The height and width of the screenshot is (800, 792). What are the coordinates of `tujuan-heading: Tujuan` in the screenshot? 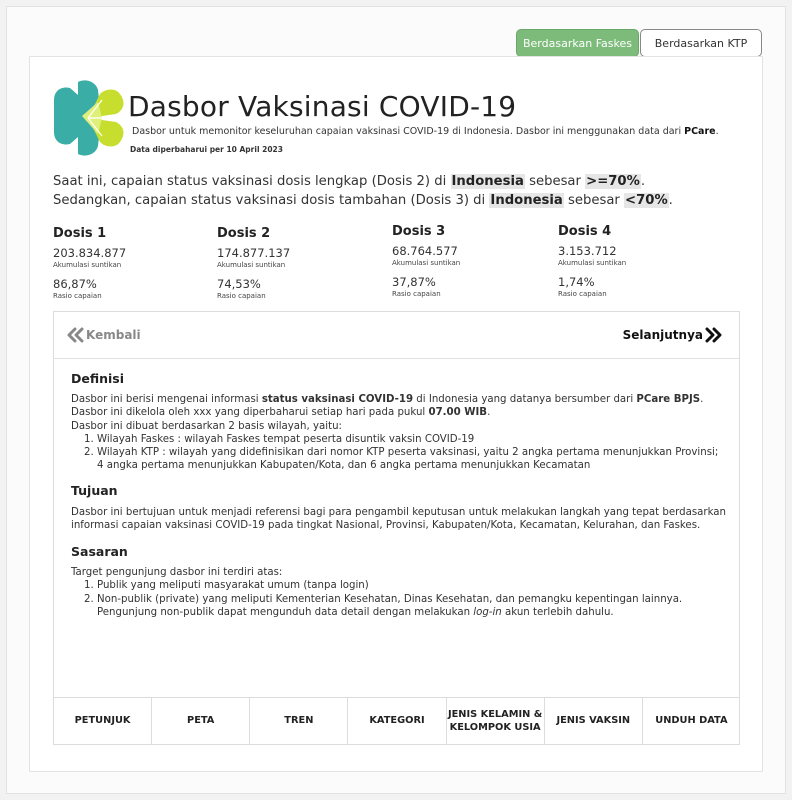 It's located at (94, 491).